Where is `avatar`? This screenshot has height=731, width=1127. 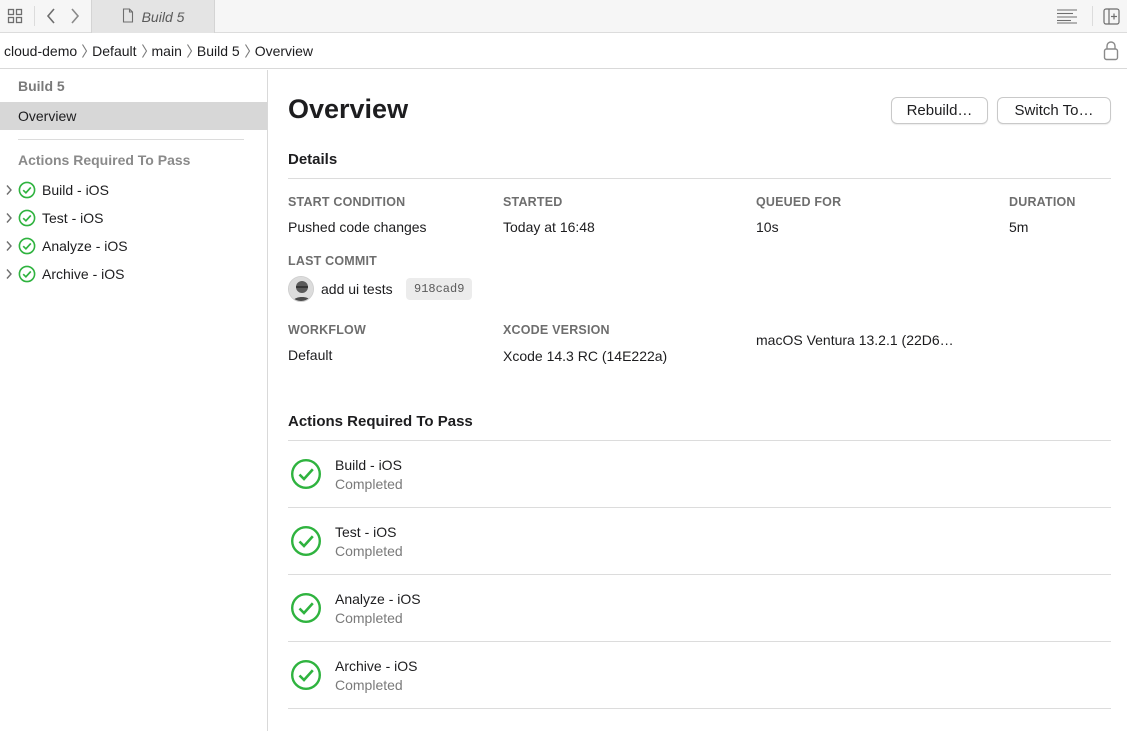
avatar is located at coordinates (301, 289).